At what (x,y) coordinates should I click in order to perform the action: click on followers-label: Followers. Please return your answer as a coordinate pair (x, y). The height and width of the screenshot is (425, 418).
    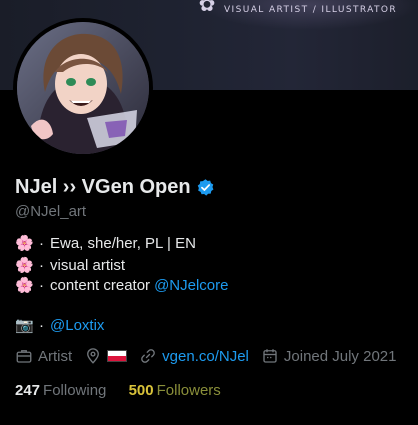
    Looking at the image, I should click on (188, 390).